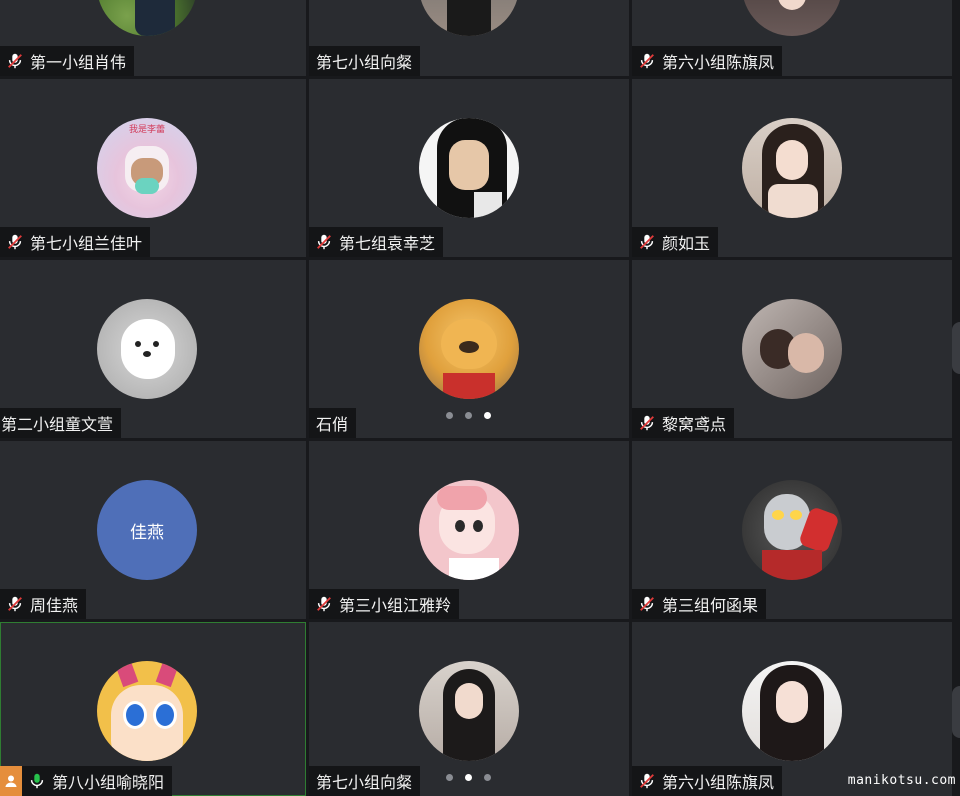 This screenshot has height=796, width=960. I want to click on video-tile: 我是李蕾 第七小组兰佳叶, so click(153, 168).